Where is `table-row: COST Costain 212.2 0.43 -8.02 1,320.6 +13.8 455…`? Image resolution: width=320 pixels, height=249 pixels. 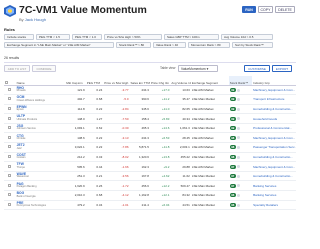 table-row: COST Costain 212.2 0.43 -8.02 1,320.6 +13.8 455… is located at coordinates (150, 157).